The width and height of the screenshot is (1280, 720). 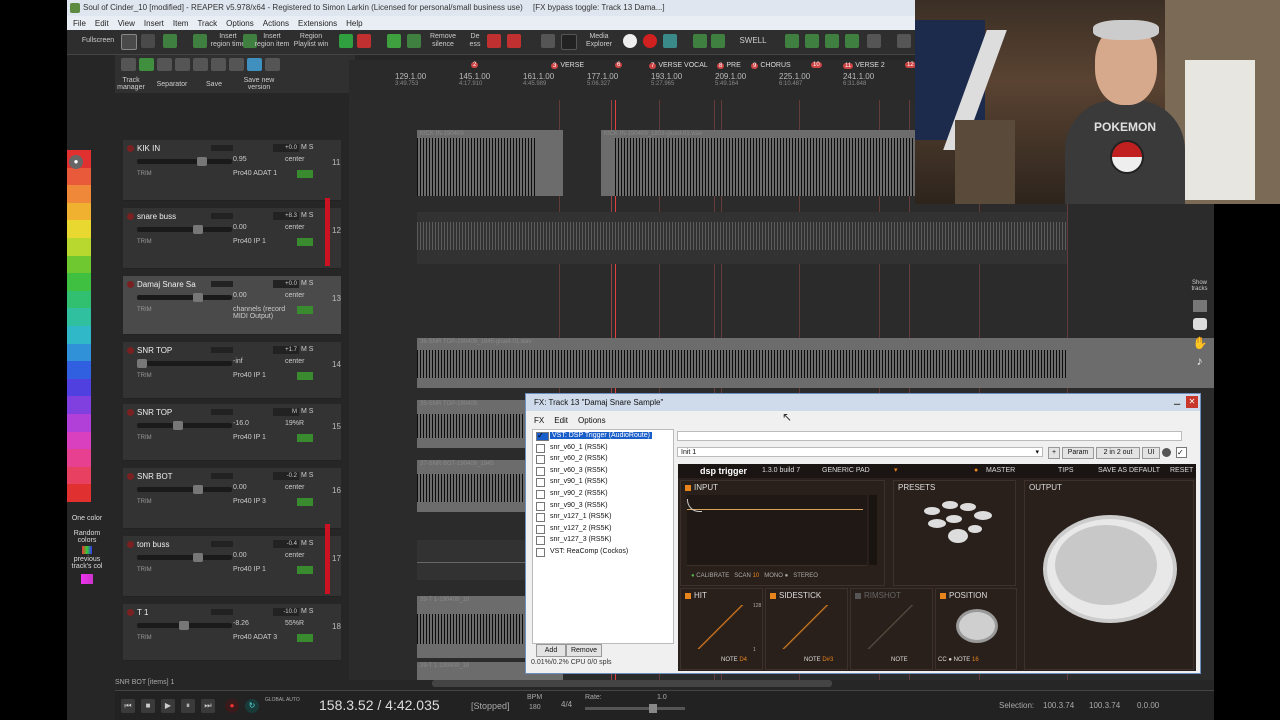 I want to click on menu-item-view: View, so click(x=126, y=23).